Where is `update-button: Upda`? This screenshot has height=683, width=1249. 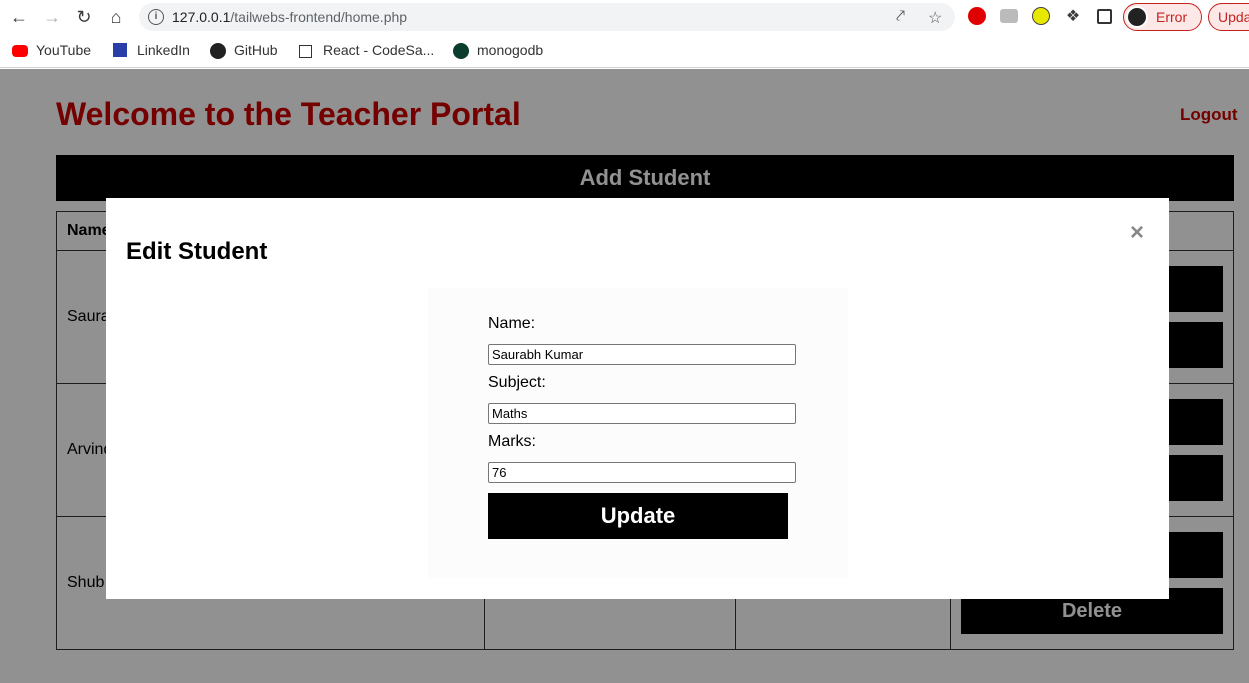
update-button: Upda is located at coordinates (1228, 17).